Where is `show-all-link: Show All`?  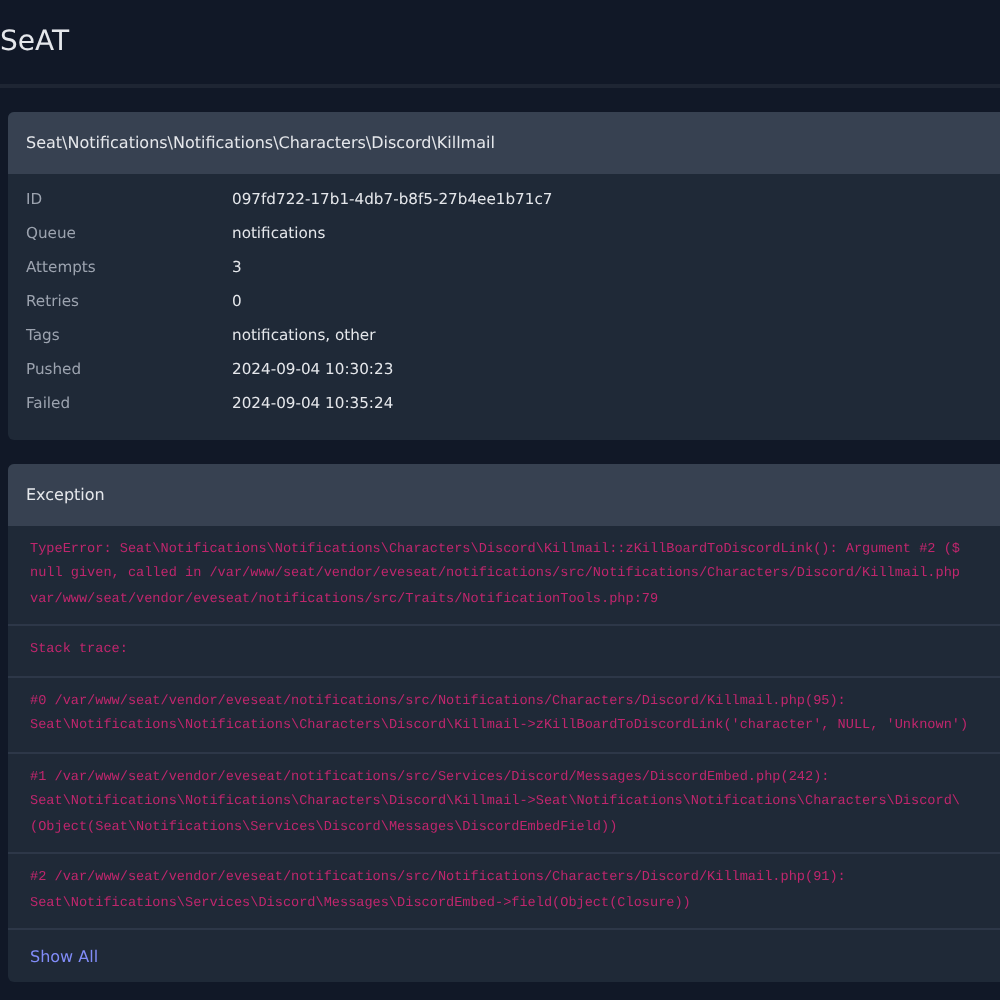 show-all-link: Show All is located at coordinates (64, 957).